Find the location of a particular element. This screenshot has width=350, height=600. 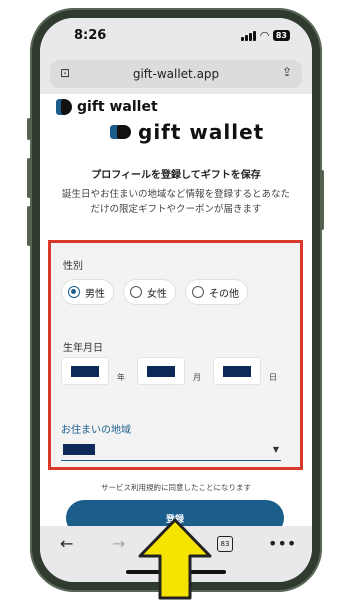

gender-option-male: 男性 is located at coordinates (87, 292).